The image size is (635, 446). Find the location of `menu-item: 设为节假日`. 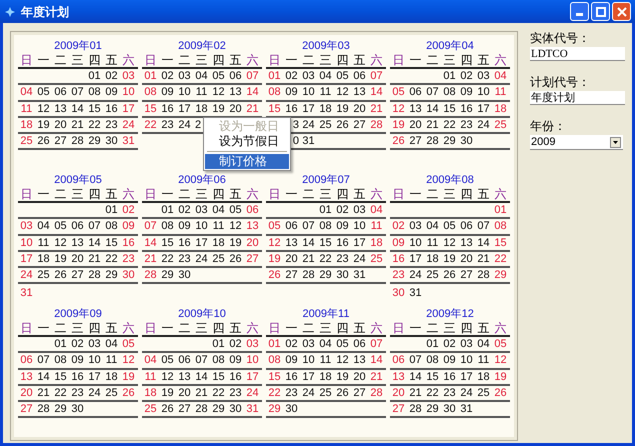

menu-item: 设为节假日 is located at coordinates (247, 141).